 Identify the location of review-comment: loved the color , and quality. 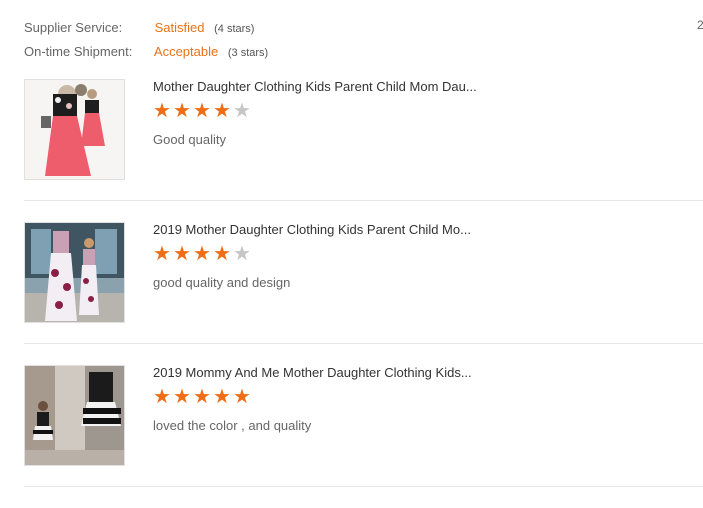
(232, 425).